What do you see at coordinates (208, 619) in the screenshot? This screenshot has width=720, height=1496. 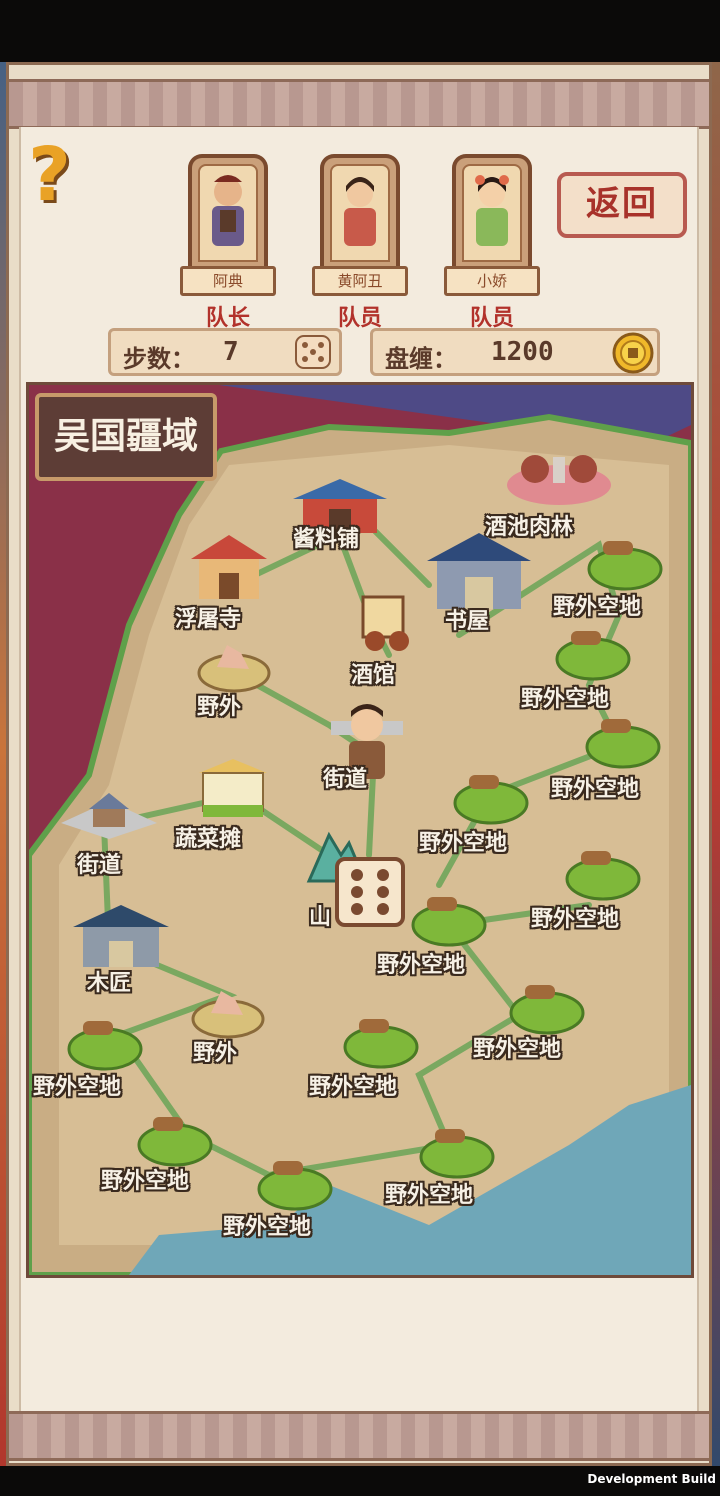 I see `location-label: 浮屠寺` at bounding box center [208, 619].